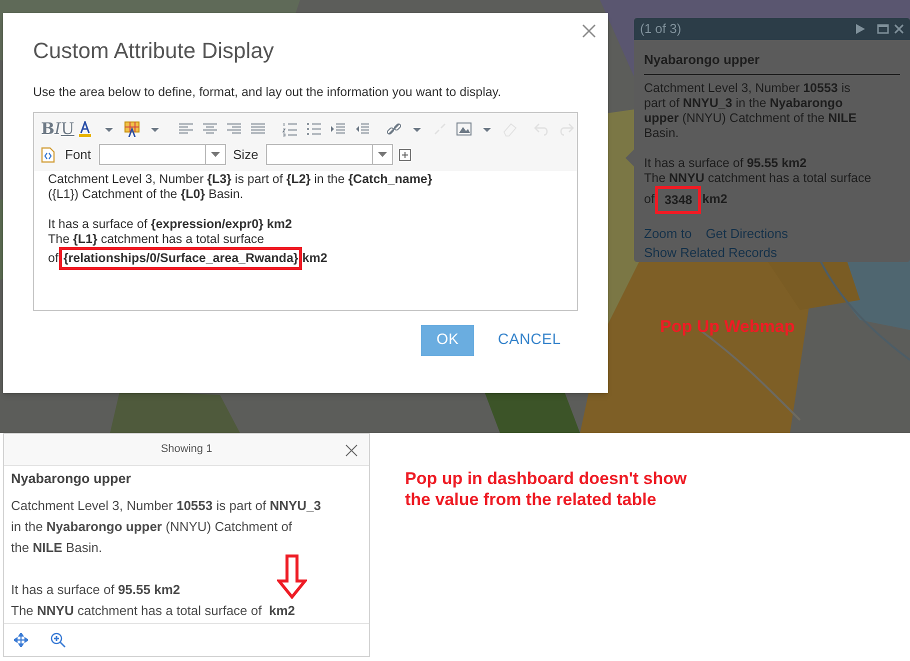  Describe the element at coordinates (661, 29) in the screenshot. I see `popup-pager: (1 of 3)` at that location.